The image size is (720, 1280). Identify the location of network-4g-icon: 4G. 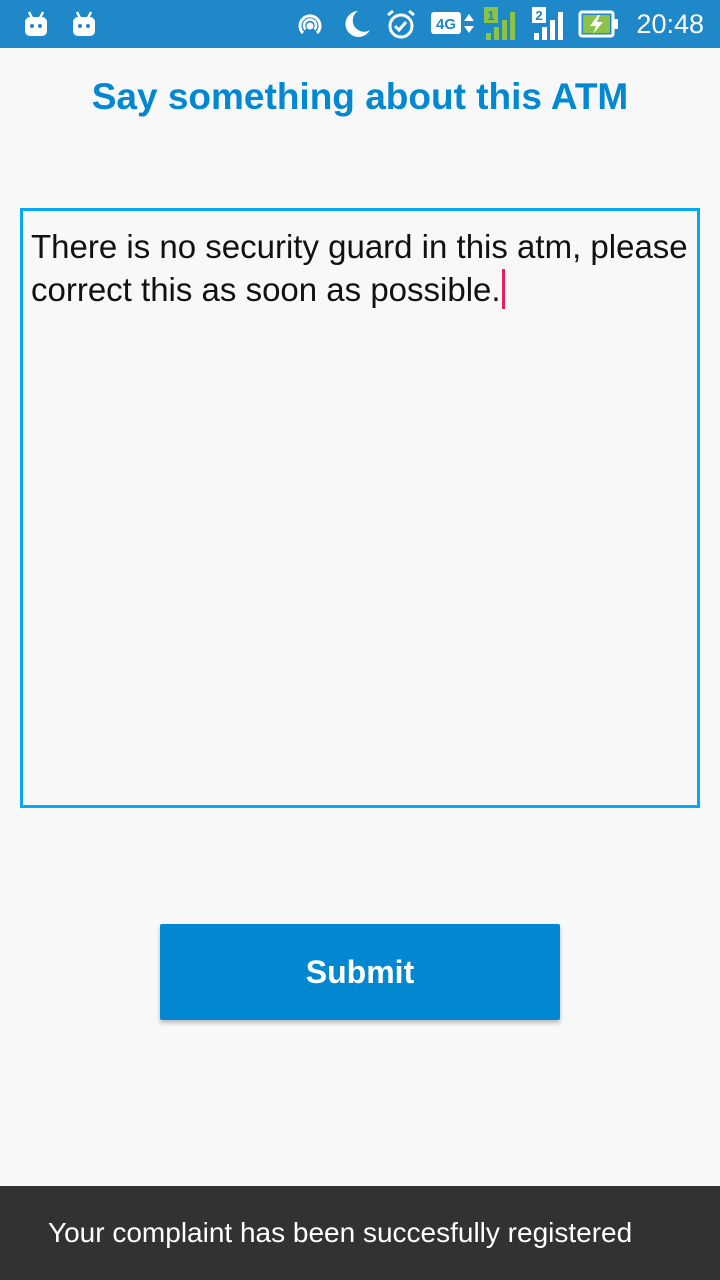
(454, 25).